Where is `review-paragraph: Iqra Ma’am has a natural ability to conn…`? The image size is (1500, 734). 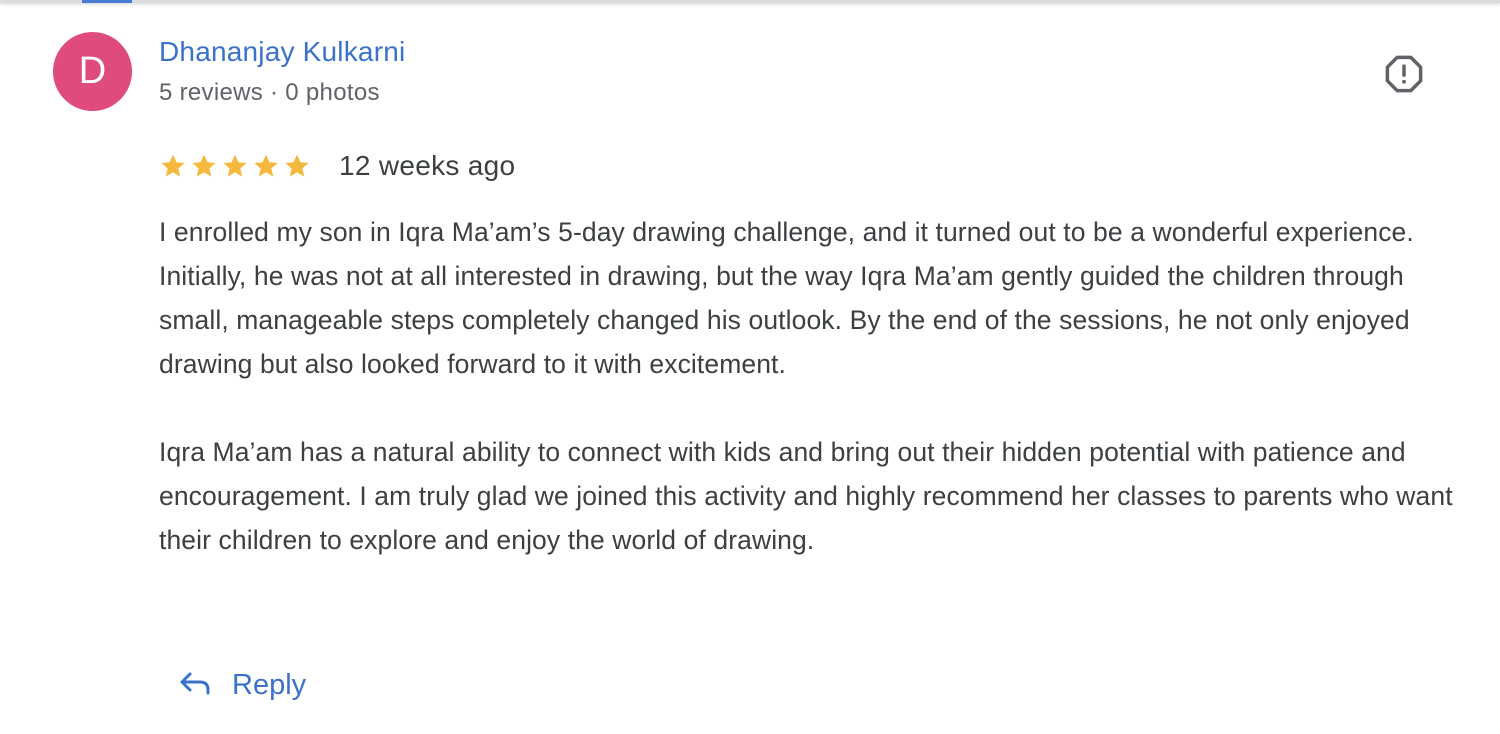
review-paragraph: Iqra Ma’am has a natural ability to conn… is located at coordinates (806, 496).